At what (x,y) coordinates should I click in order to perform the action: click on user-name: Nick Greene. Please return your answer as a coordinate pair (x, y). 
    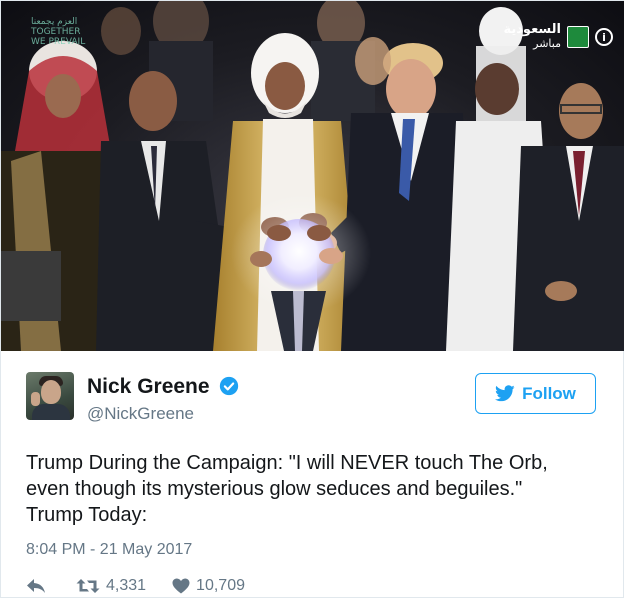
    Looking at the image, I should click on (148, 387).